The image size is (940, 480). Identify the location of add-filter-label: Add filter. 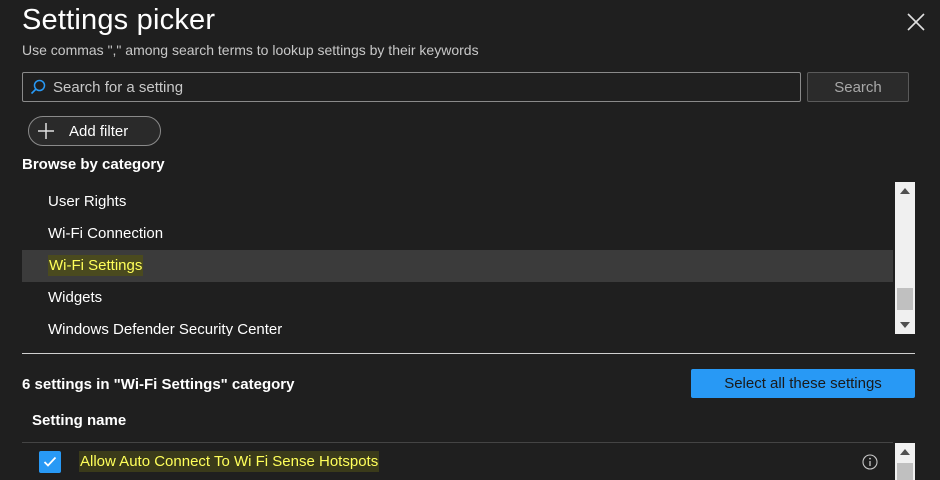
(99, 131).